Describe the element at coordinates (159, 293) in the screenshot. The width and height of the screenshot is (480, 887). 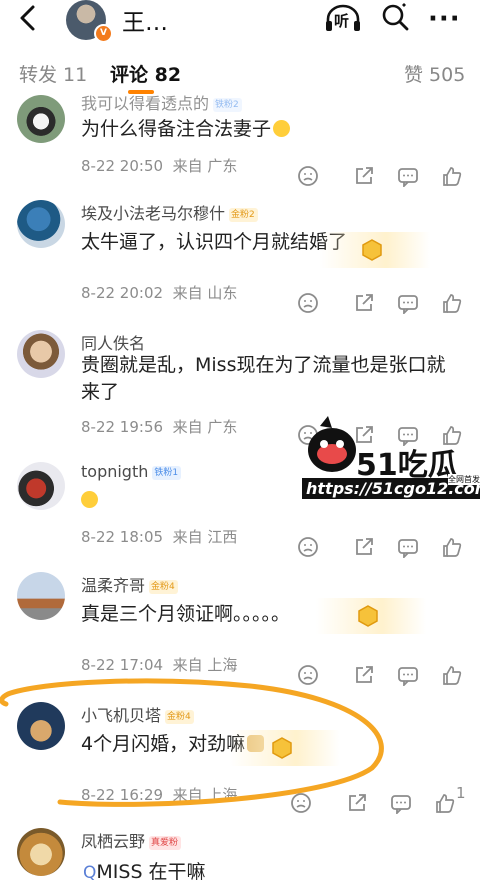
I see `comment-meta: 8-22 20:02 来自 山东` at that location.